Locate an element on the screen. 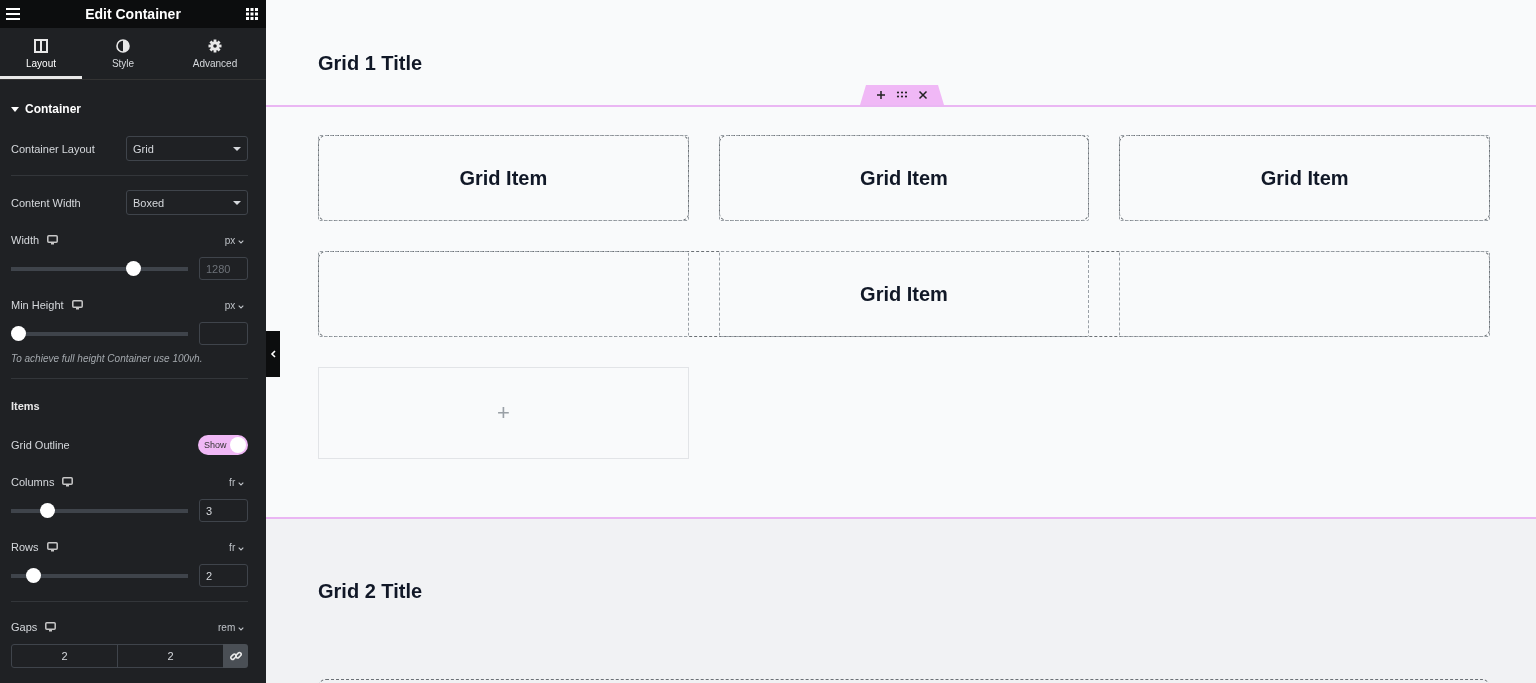  control-label: Gaps is located at coordinates (24, 627).